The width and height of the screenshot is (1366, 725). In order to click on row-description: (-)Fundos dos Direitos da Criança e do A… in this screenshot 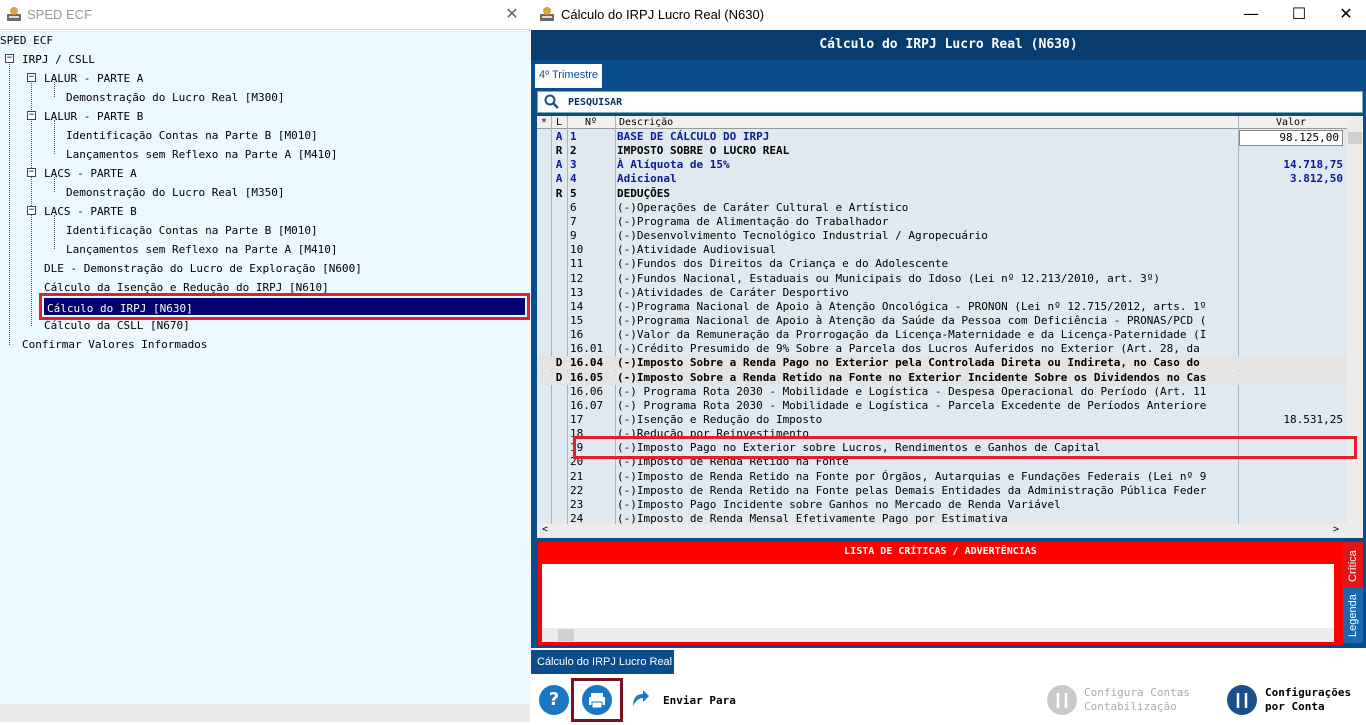, I will do `click(783, 264)`.